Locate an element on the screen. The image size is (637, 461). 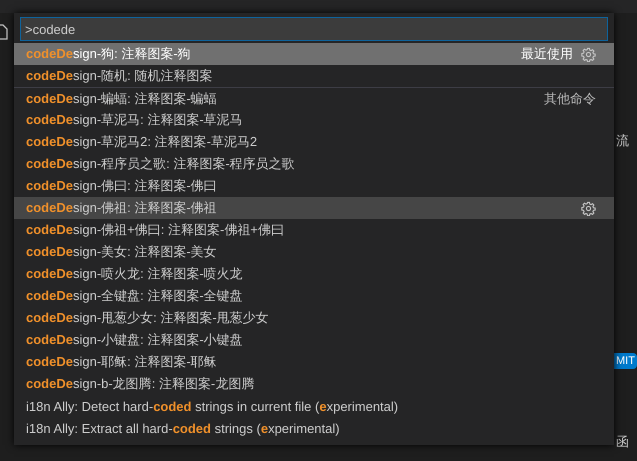
license-badge: MIT is located at coordinates (625, 361).